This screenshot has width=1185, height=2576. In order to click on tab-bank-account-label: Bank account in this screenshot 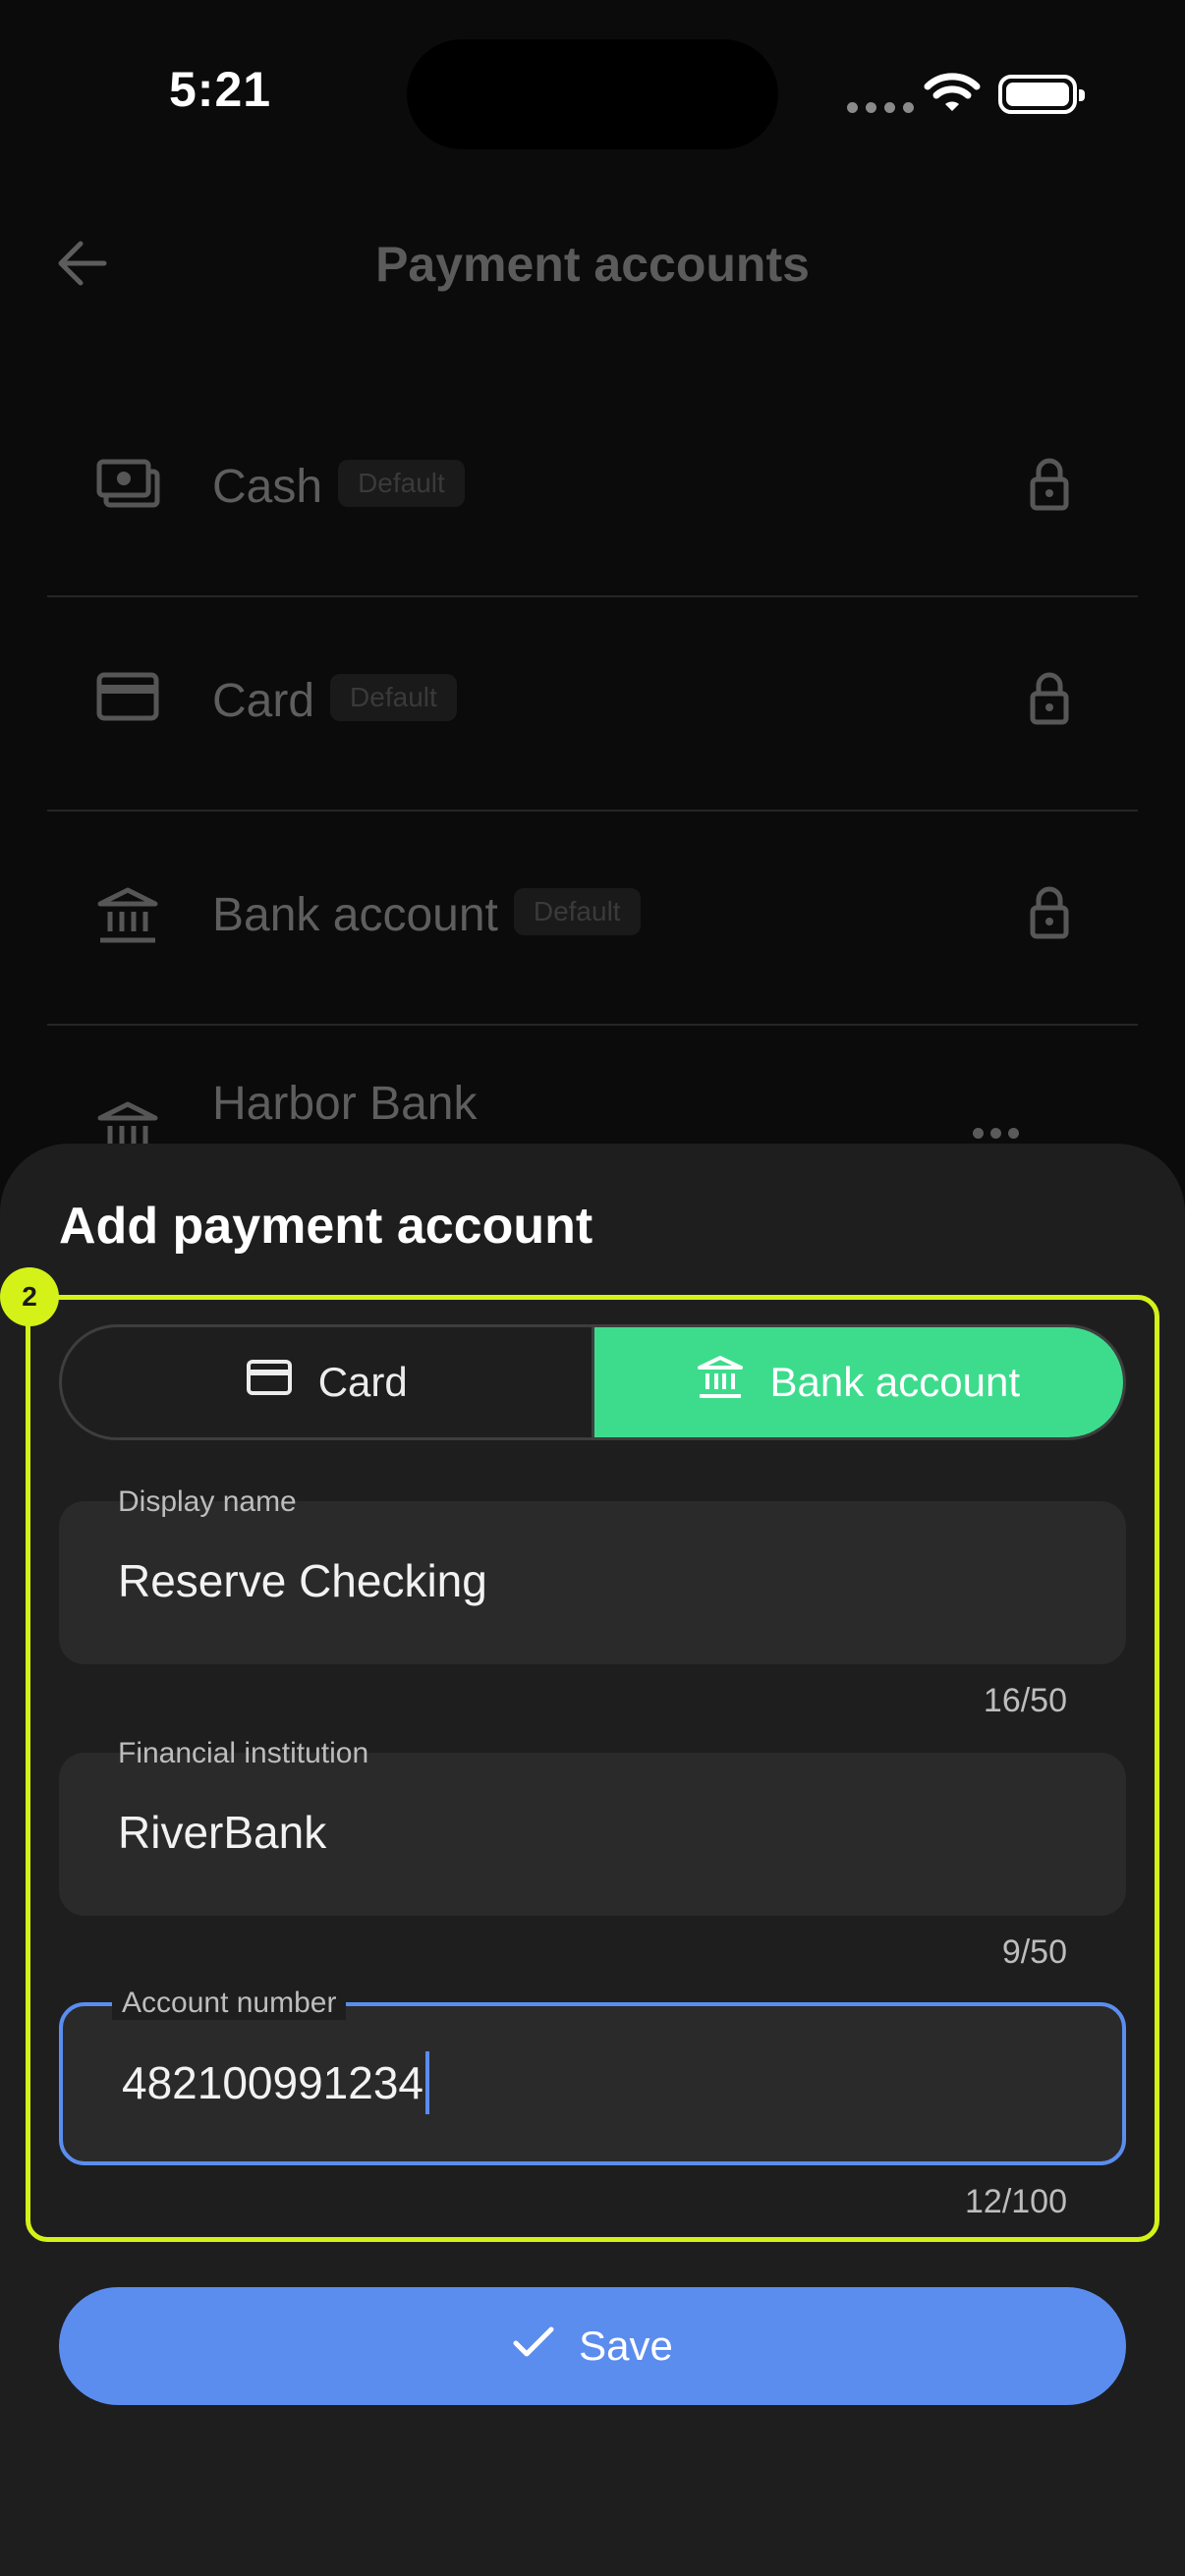, I will do `click(895, 1382)`.